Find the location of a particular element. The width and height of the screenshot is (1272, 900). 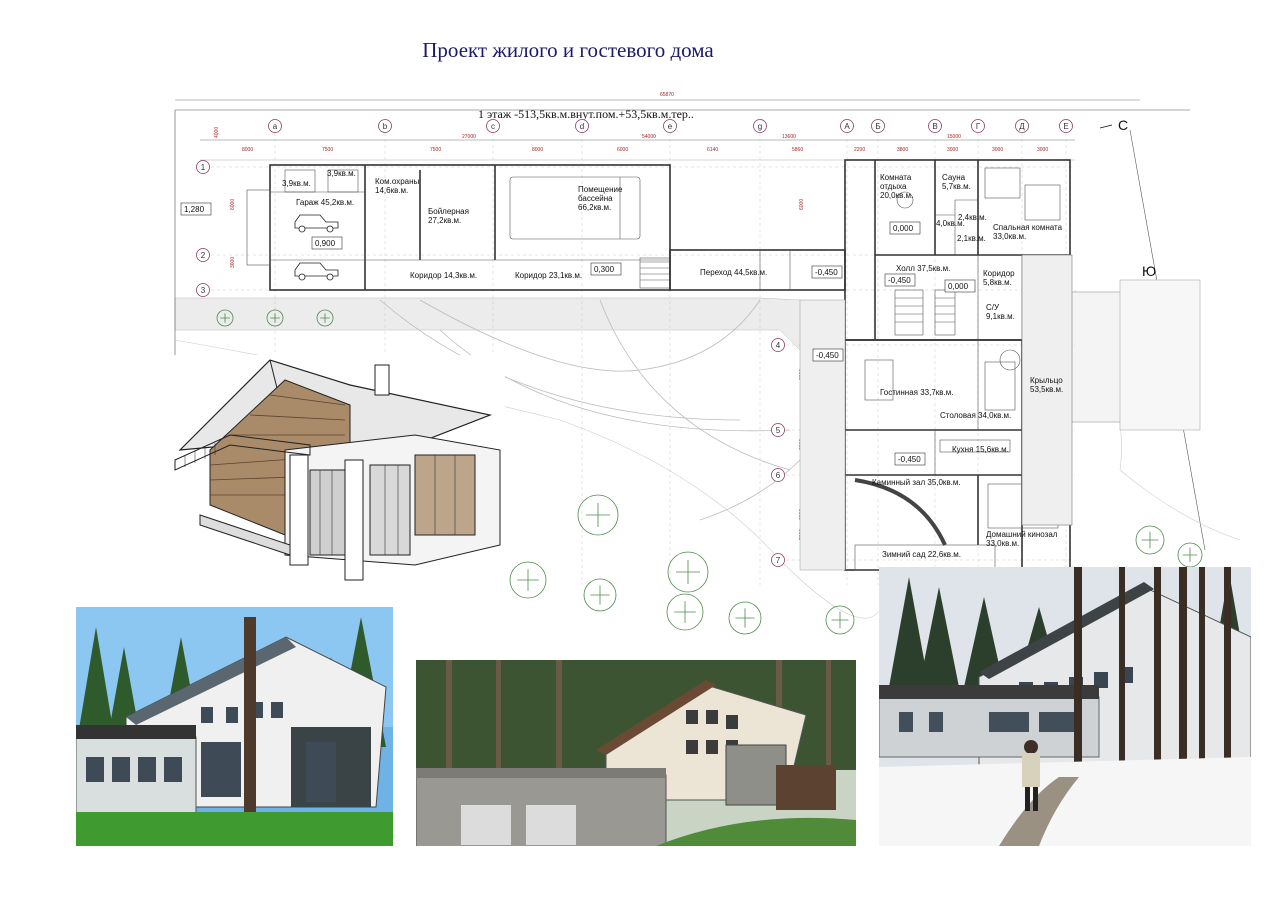

room-label: Зимний сад 22,6кв.м. is located at coordinates (921, 554).